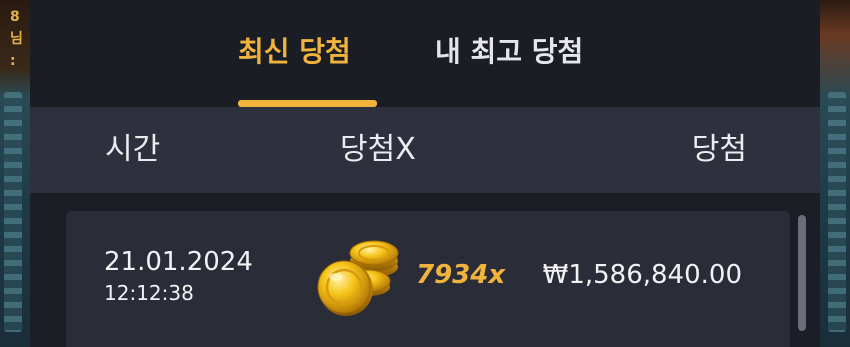 The width and height of the screenshot is (850, 347). I want to click on game-background-right, so click(835, 173).